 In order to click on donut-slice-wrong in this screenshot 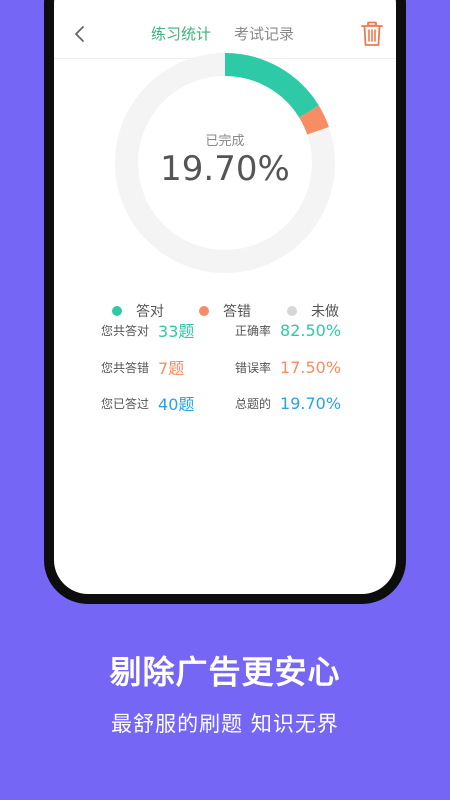, I will do `click(314, 120)`.